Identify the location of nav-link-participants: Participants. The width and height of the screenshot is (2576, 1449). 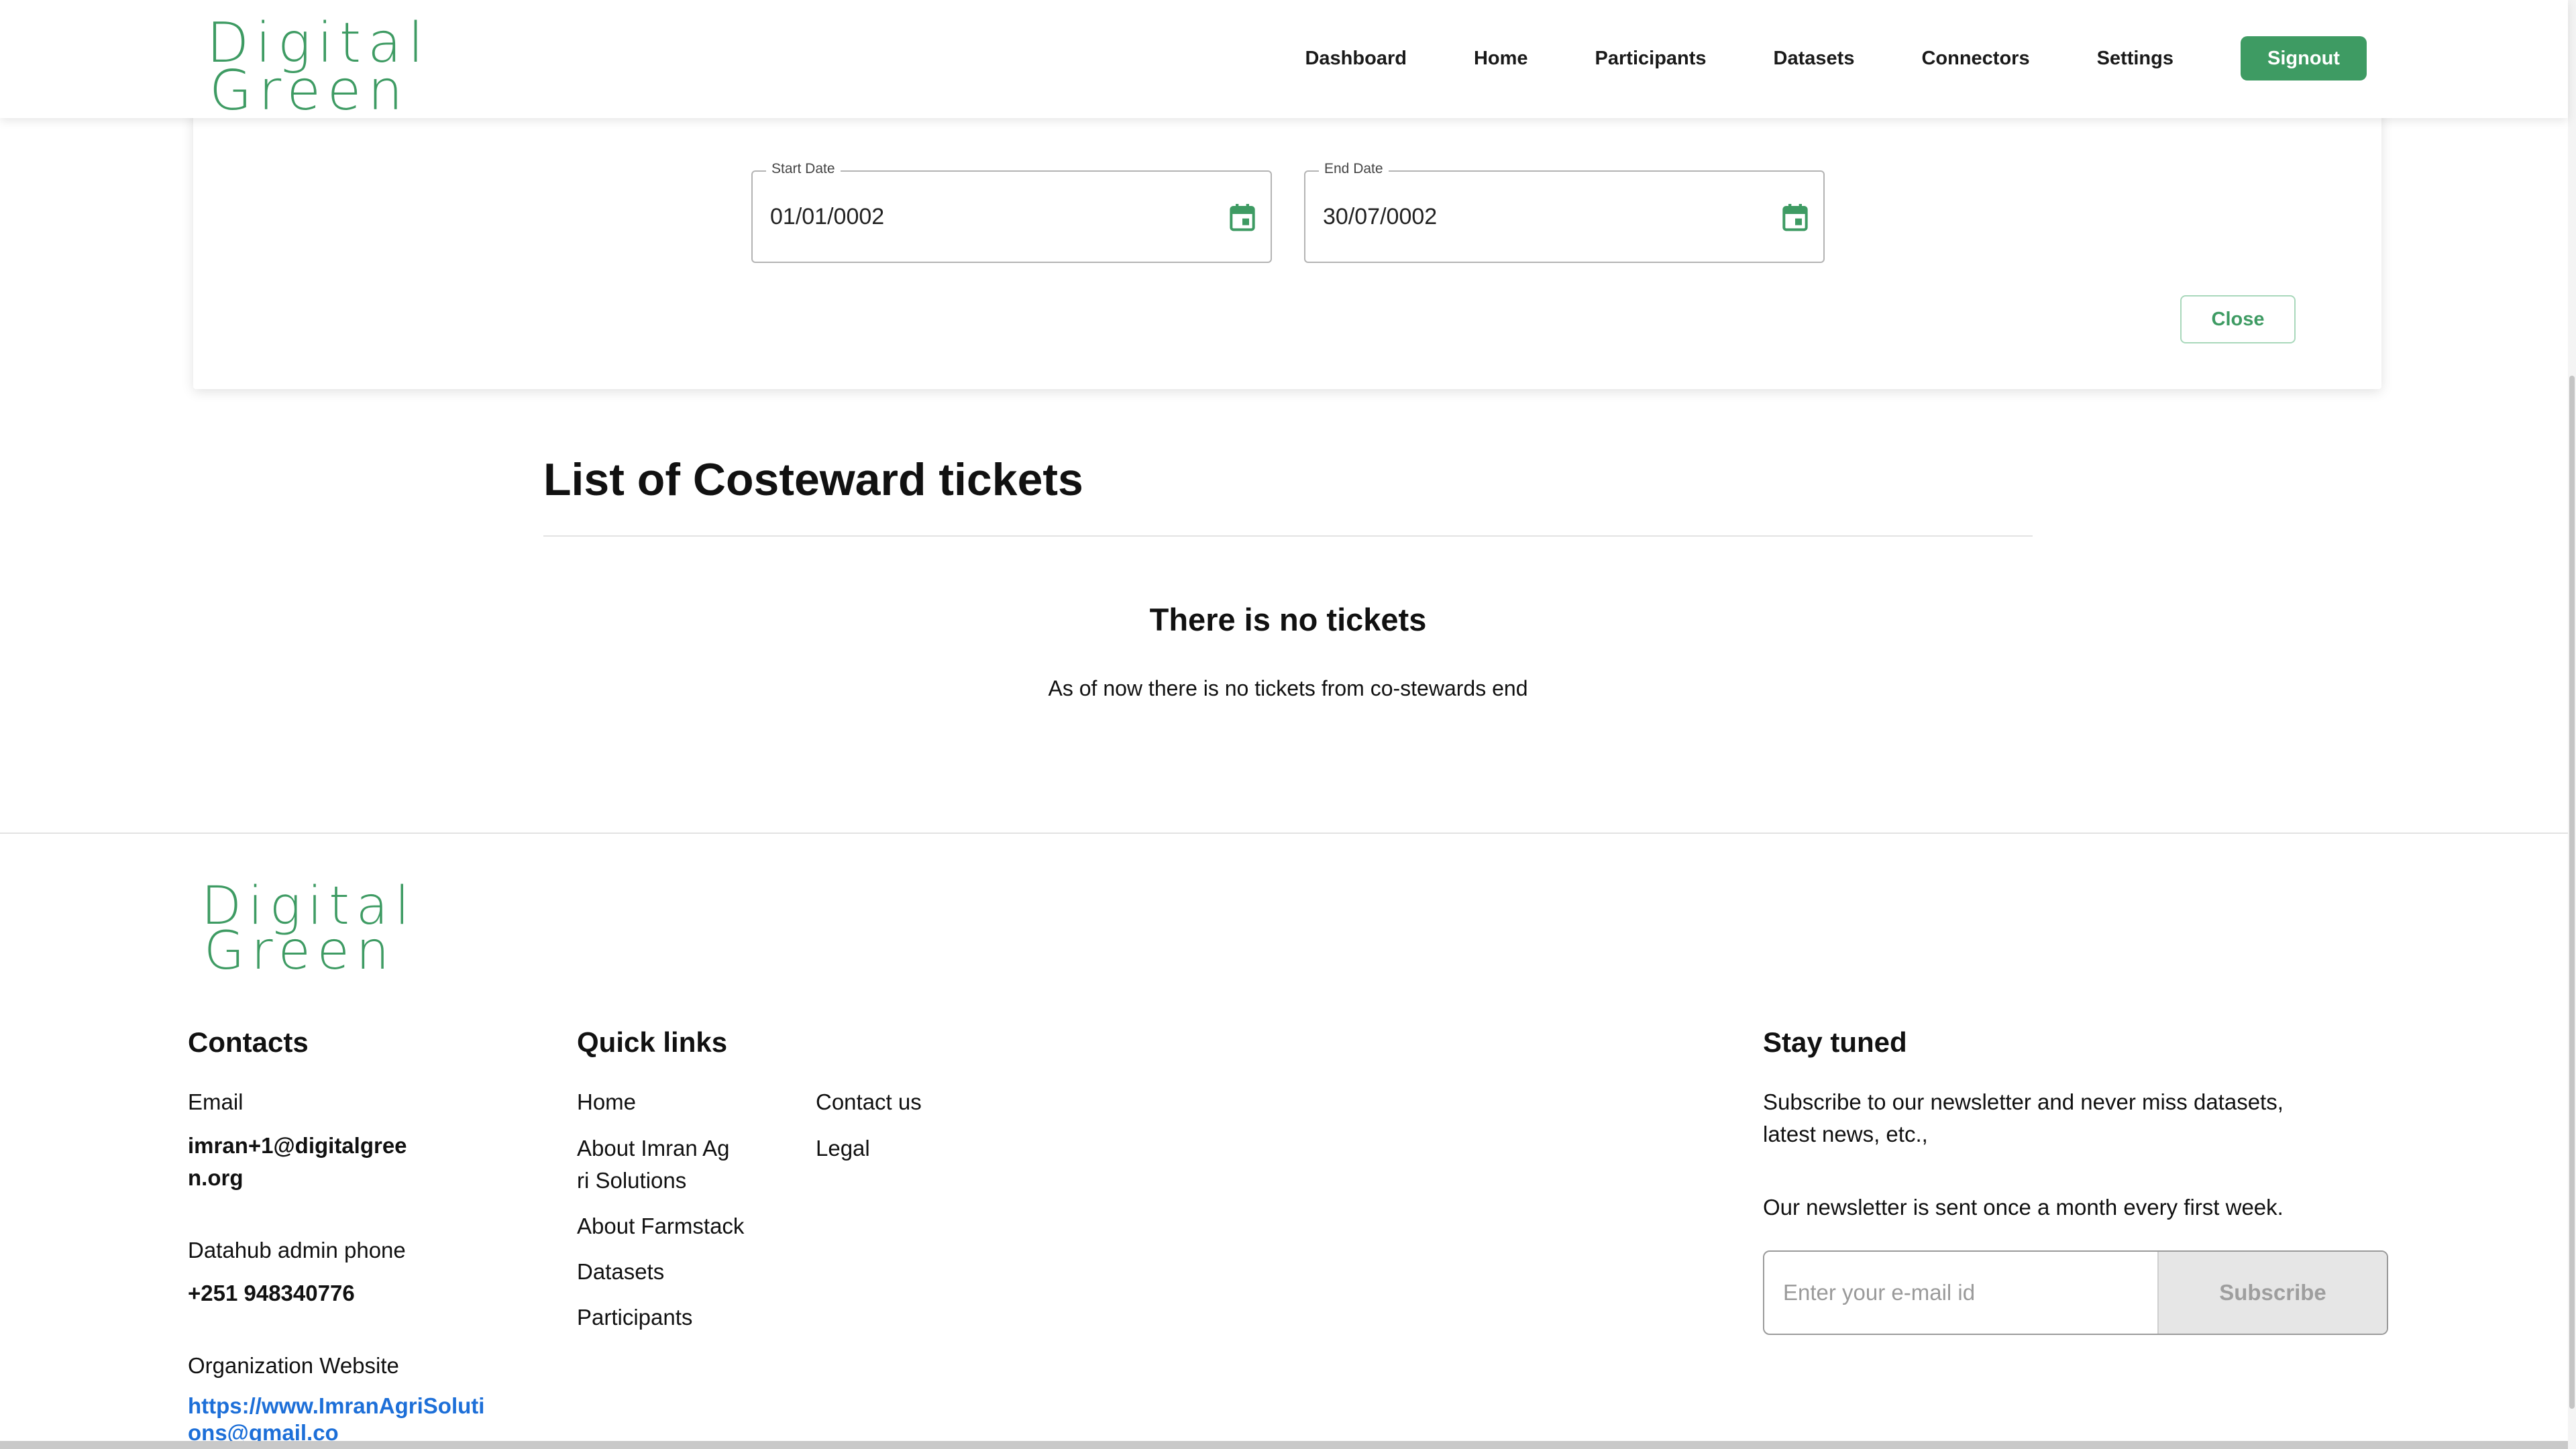
(1651, 59).